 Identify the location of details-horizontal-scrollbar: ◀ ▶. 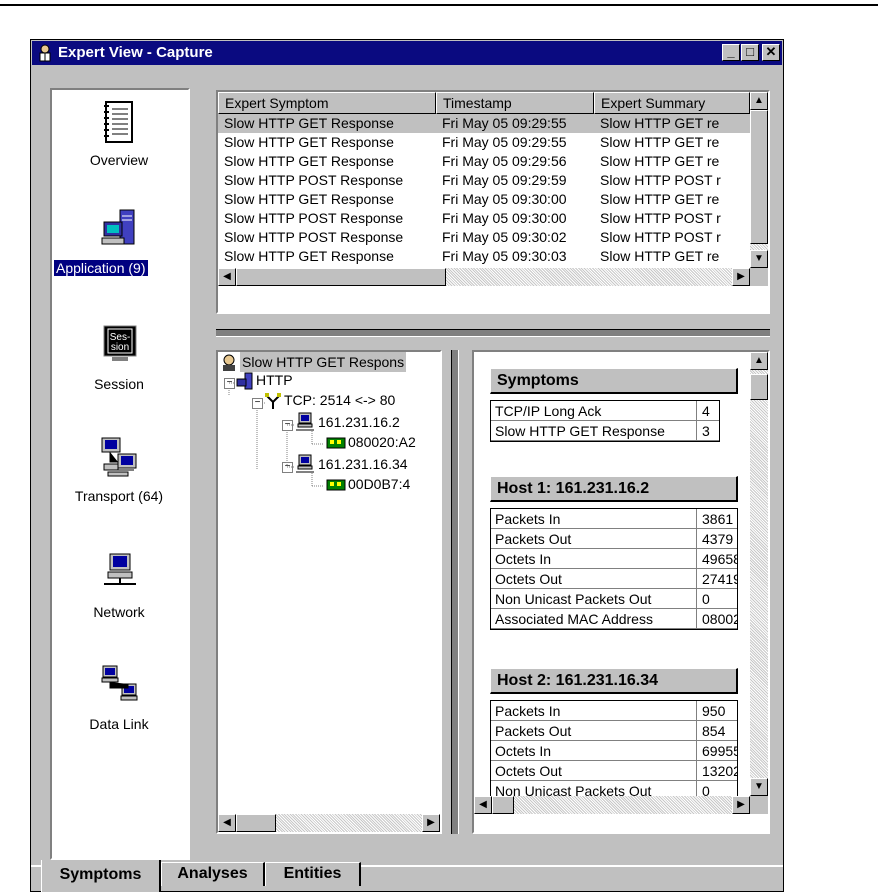
(612, 805).